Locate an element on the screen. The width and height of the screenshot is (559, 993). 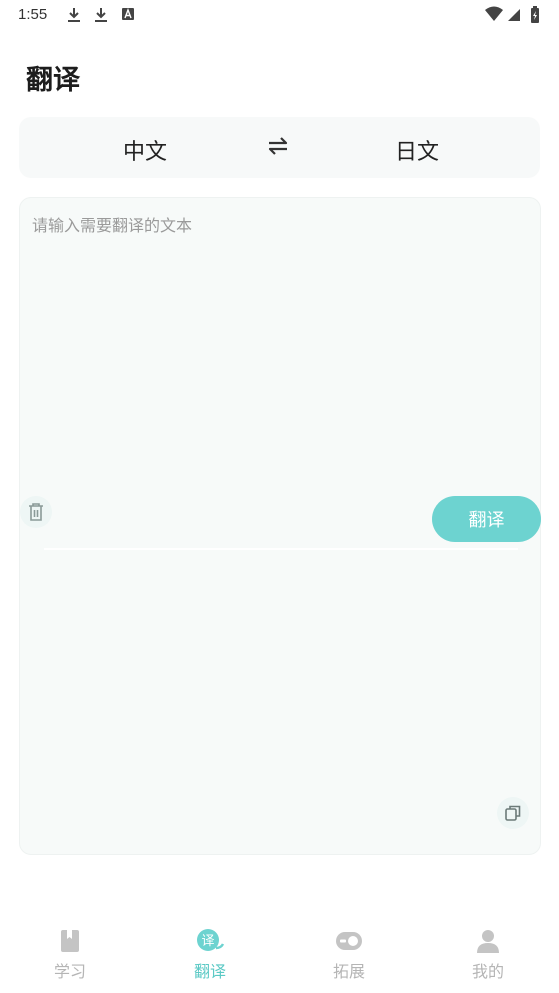
tab-label: 翻译 is located at coordinates (209, 971).